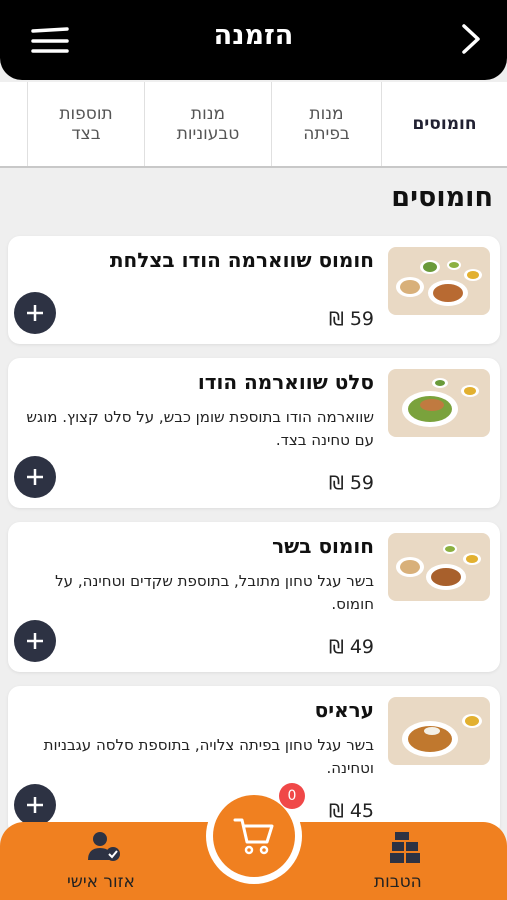  Describe the element at coordinates (241, 260) in the screenshot. I see `item-name: חומוס שווארמה הודו בצלחת` at that location.